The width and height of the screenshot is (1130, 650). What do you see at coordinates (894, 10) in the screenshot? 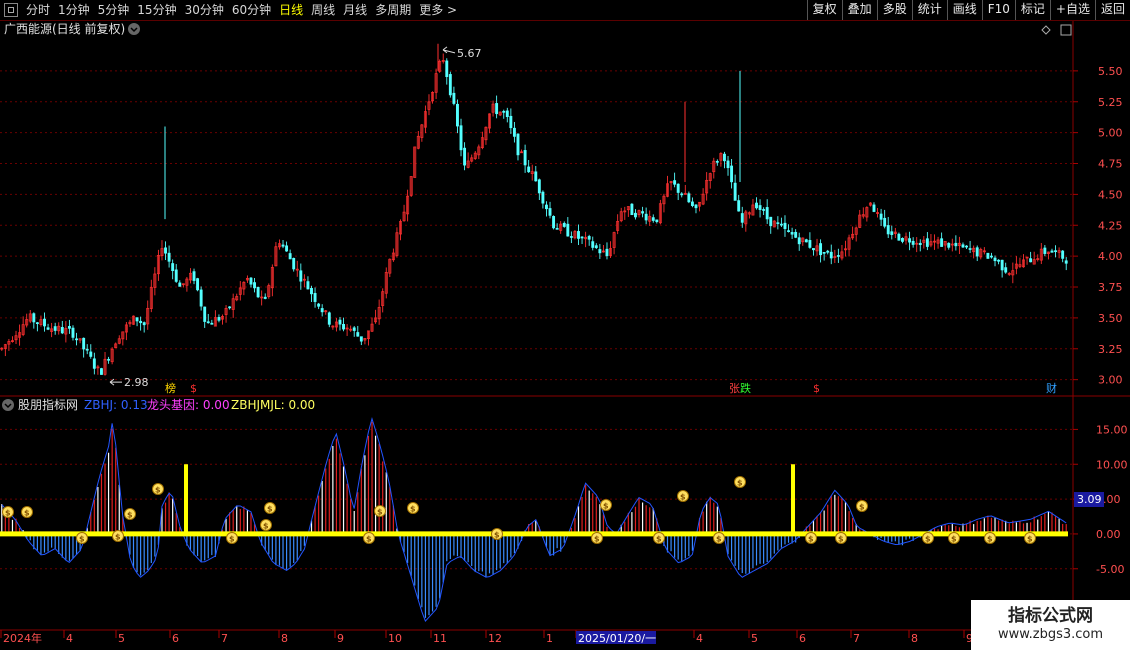
I see `toolbar-button-2: 多股` at bounding box center [894, 10].